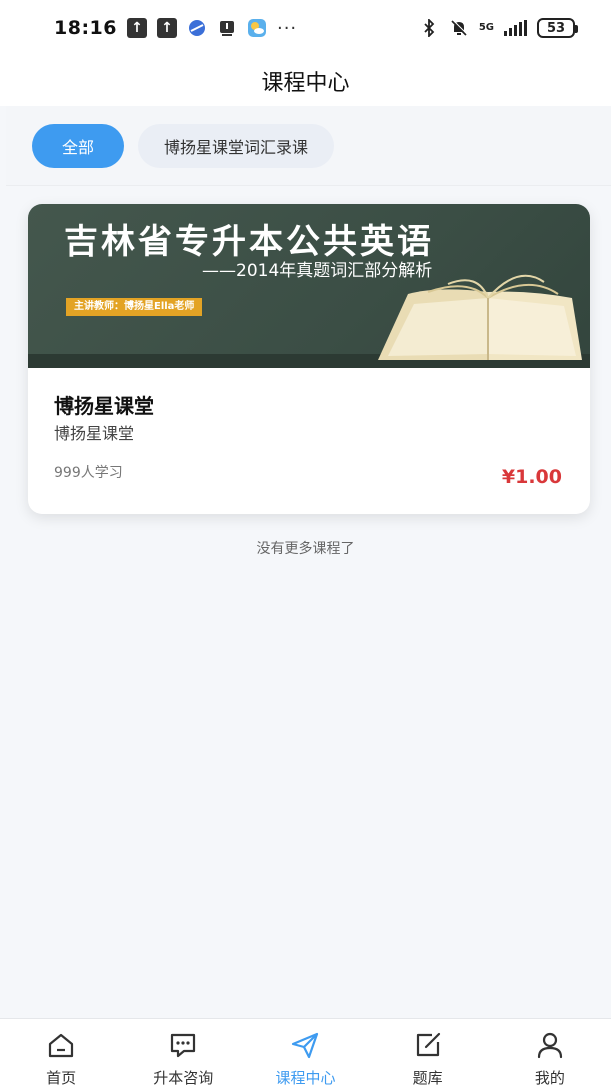 This screenshot has height=1087, width=611. Describe the element at coordinates (429, 28) in the screenshot. I see `bluetooth-icon` at that location.